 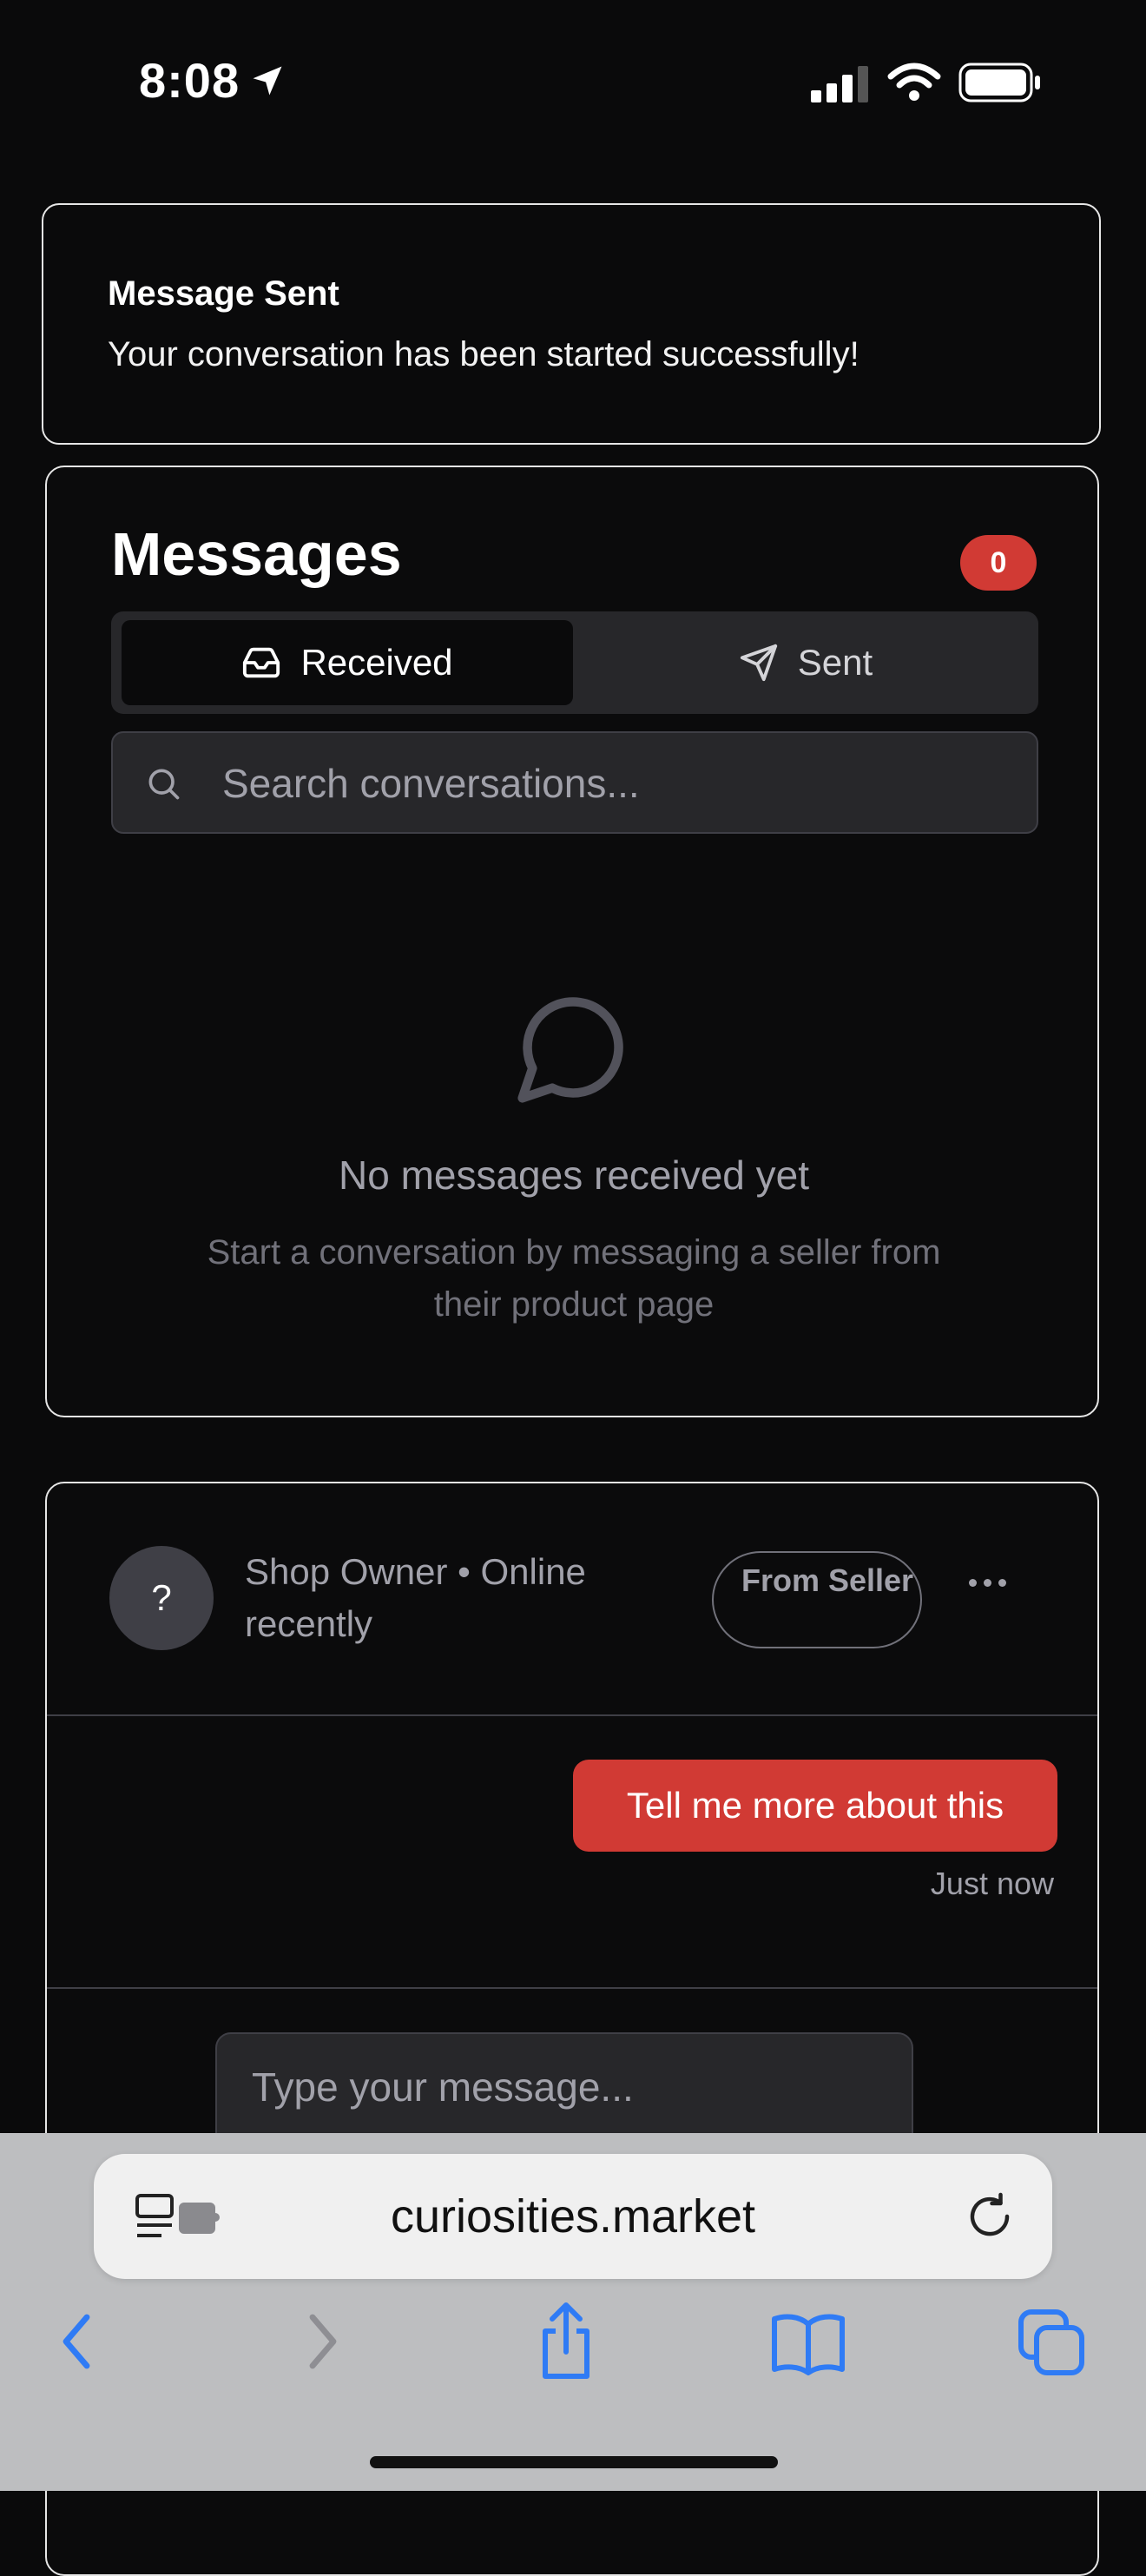 I want to click on url-text: curiosities.market, so click(x=573, y=2216).